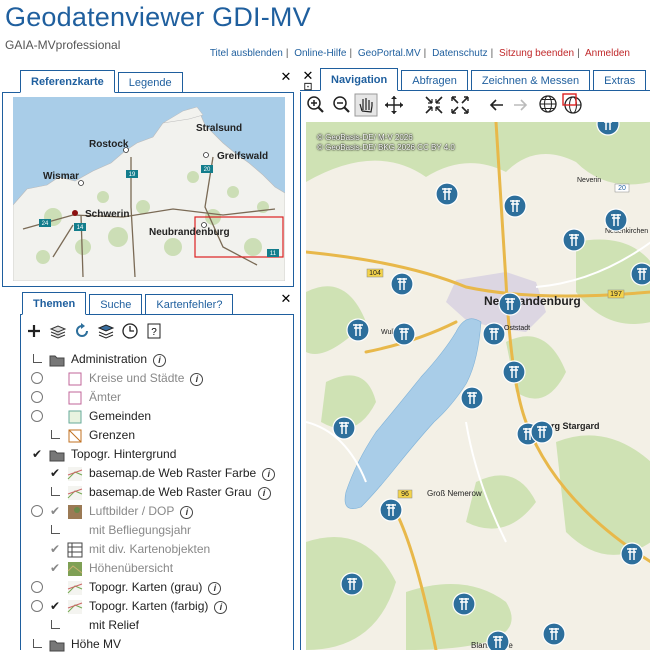 The width and height of the screenshot is (650, 654). What do you see at coordinates (54, 303) in the screenshot?
I see `tab-themen: Themen` at bounding box center [54, 303].